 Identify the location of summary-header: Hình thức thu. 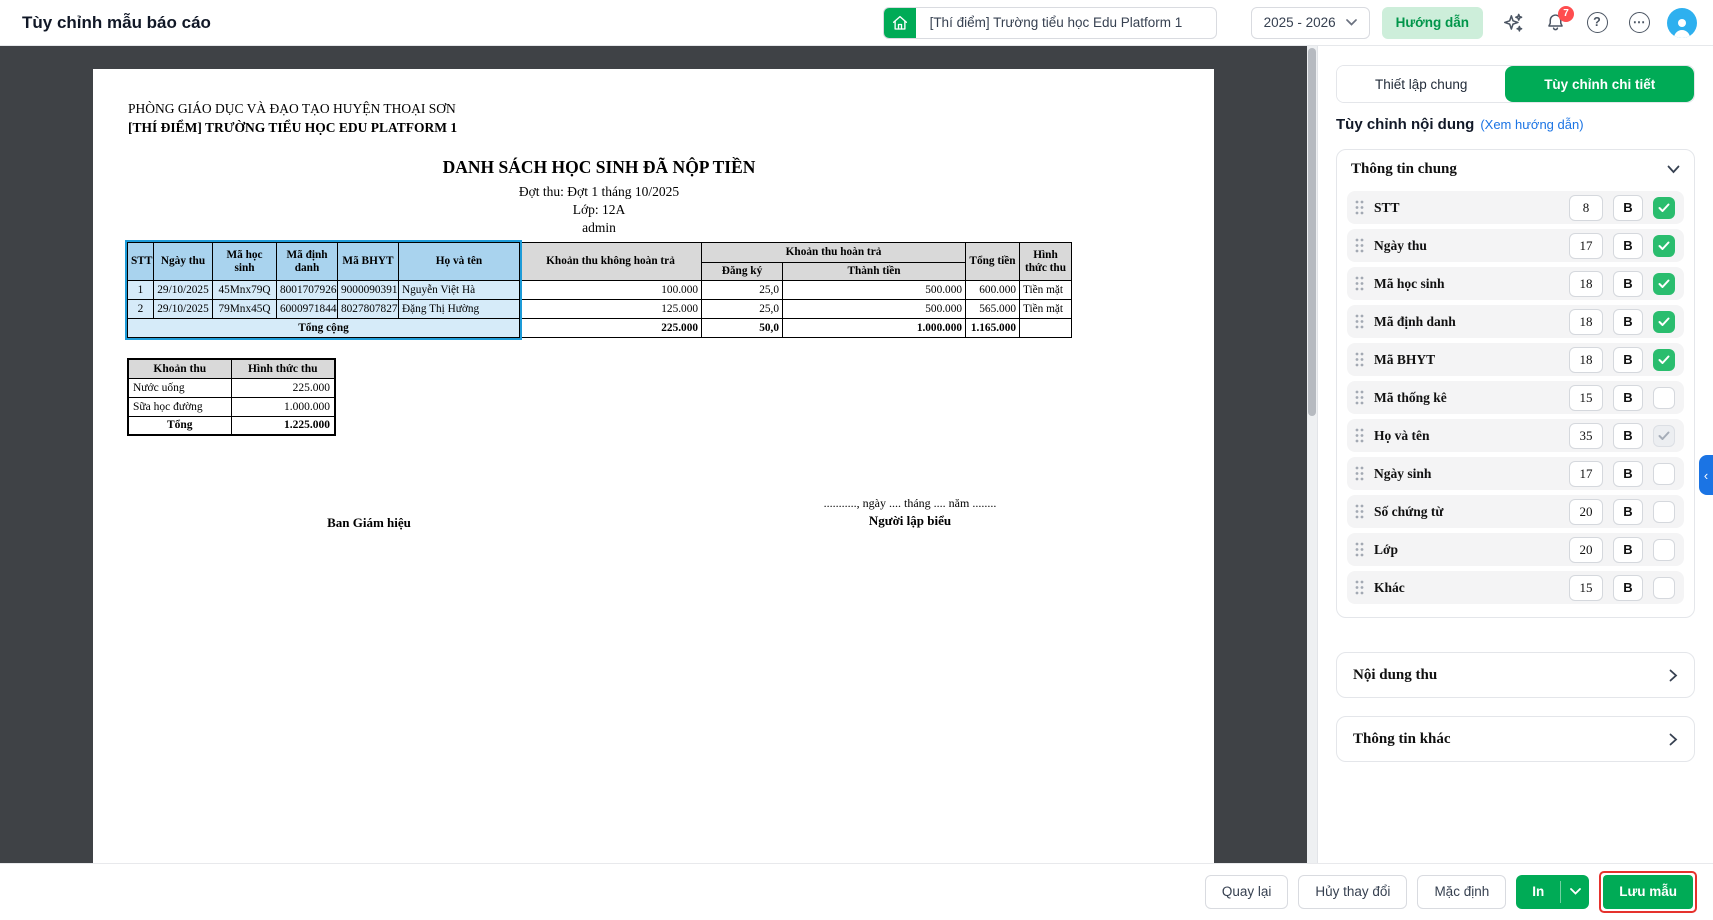
(283, 368).